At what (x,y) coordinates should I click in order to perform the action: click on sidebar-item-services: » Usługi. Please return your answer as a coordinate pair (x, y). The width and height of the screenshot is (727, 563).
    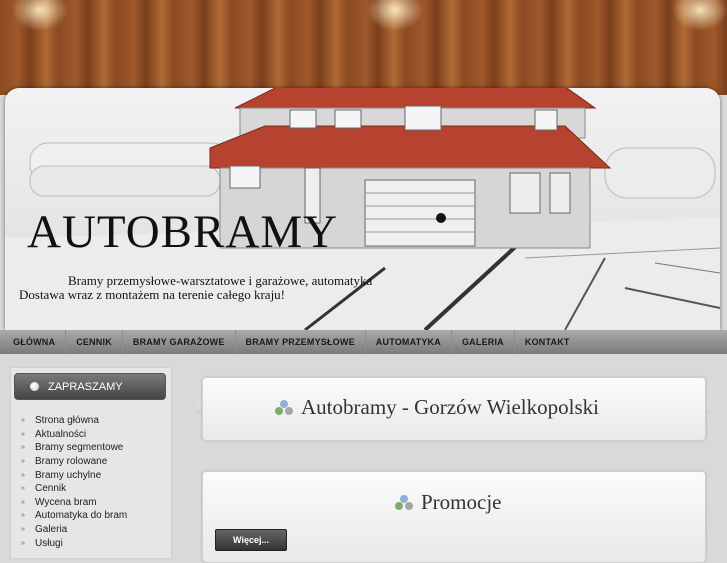
    Looking at the image, I should click on (74, 543).